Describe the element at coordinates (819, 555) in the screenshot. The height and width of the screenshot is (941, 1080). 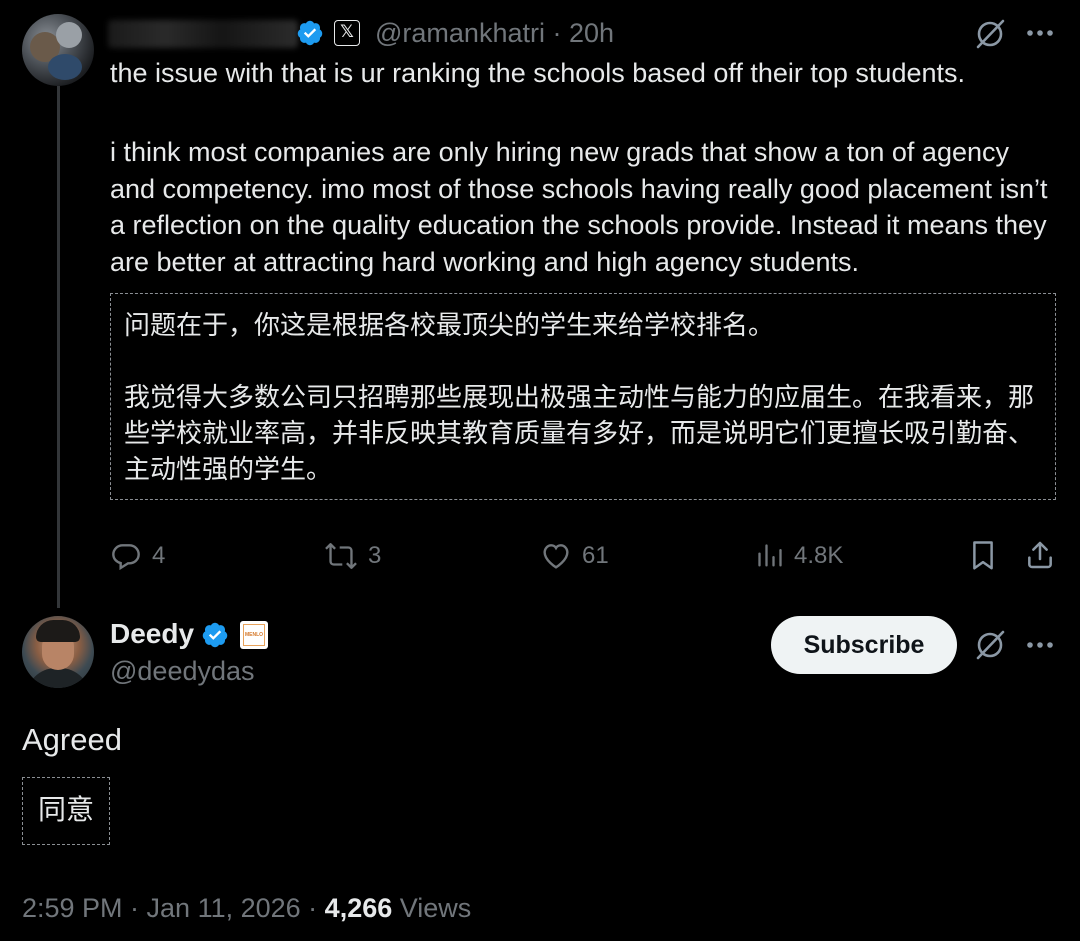
I see `views-count: 4.8K` at that location.